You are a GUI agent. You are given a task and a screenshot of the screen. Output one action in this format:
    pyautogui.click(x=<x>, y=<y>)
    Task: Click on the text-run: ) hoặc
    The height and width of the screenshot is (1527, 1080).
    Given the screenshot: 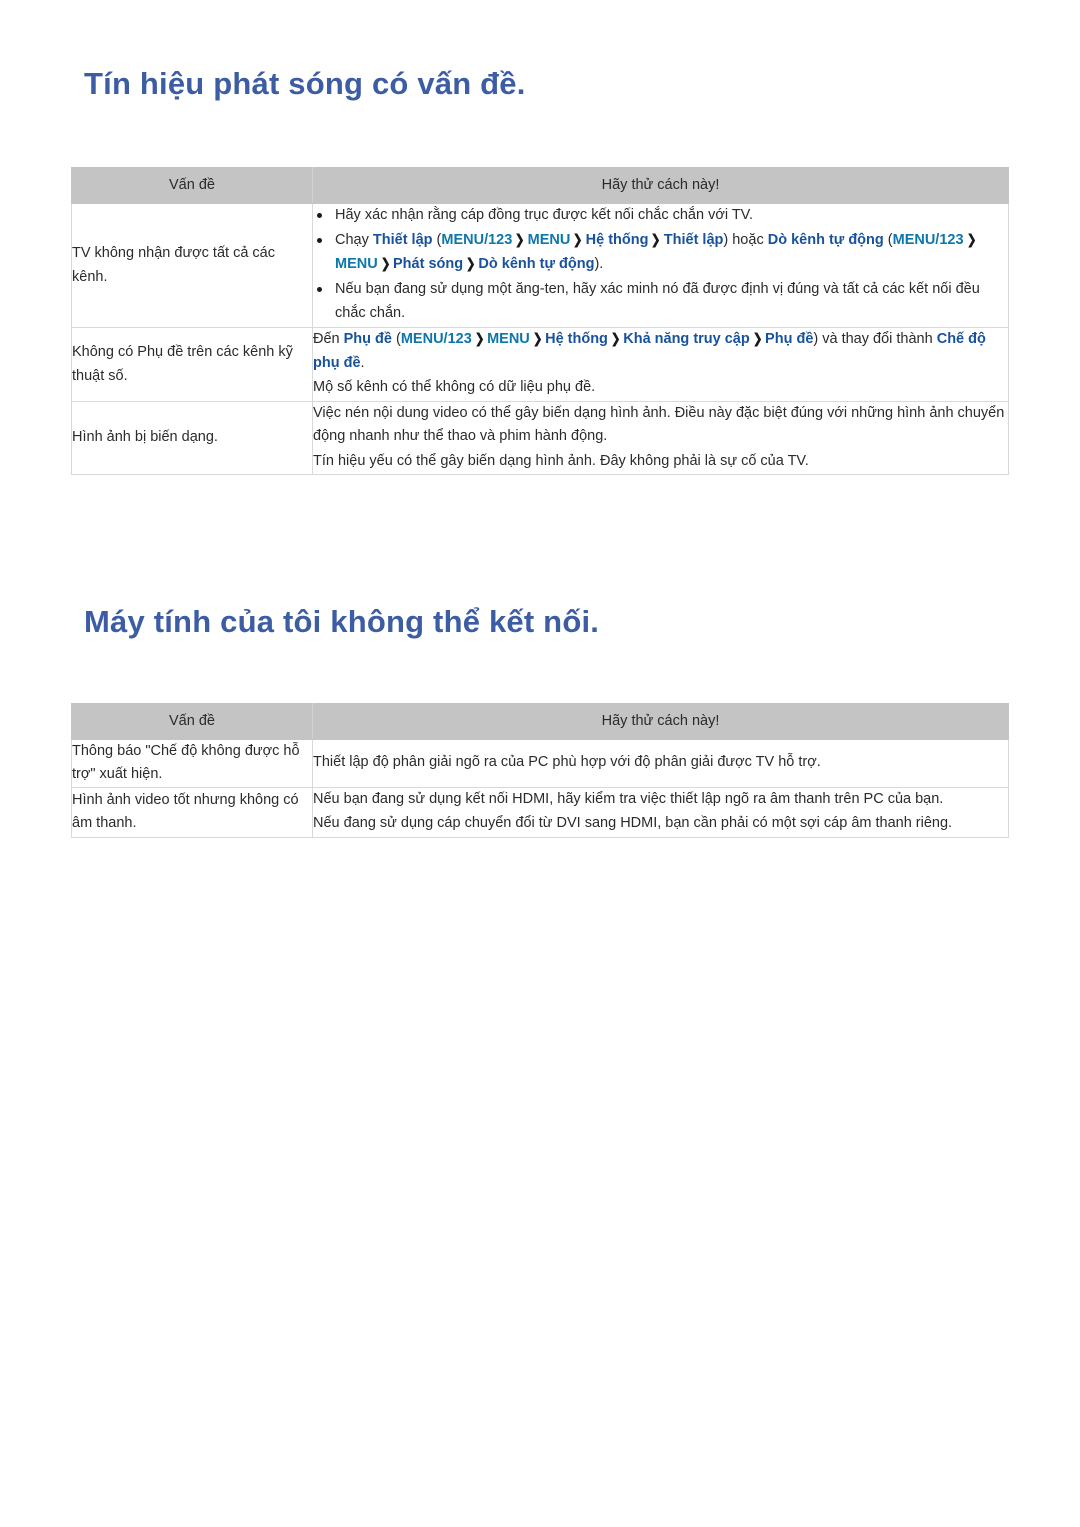 What is the action you would take?
    pyautogui.click(x=745, y=240)
    